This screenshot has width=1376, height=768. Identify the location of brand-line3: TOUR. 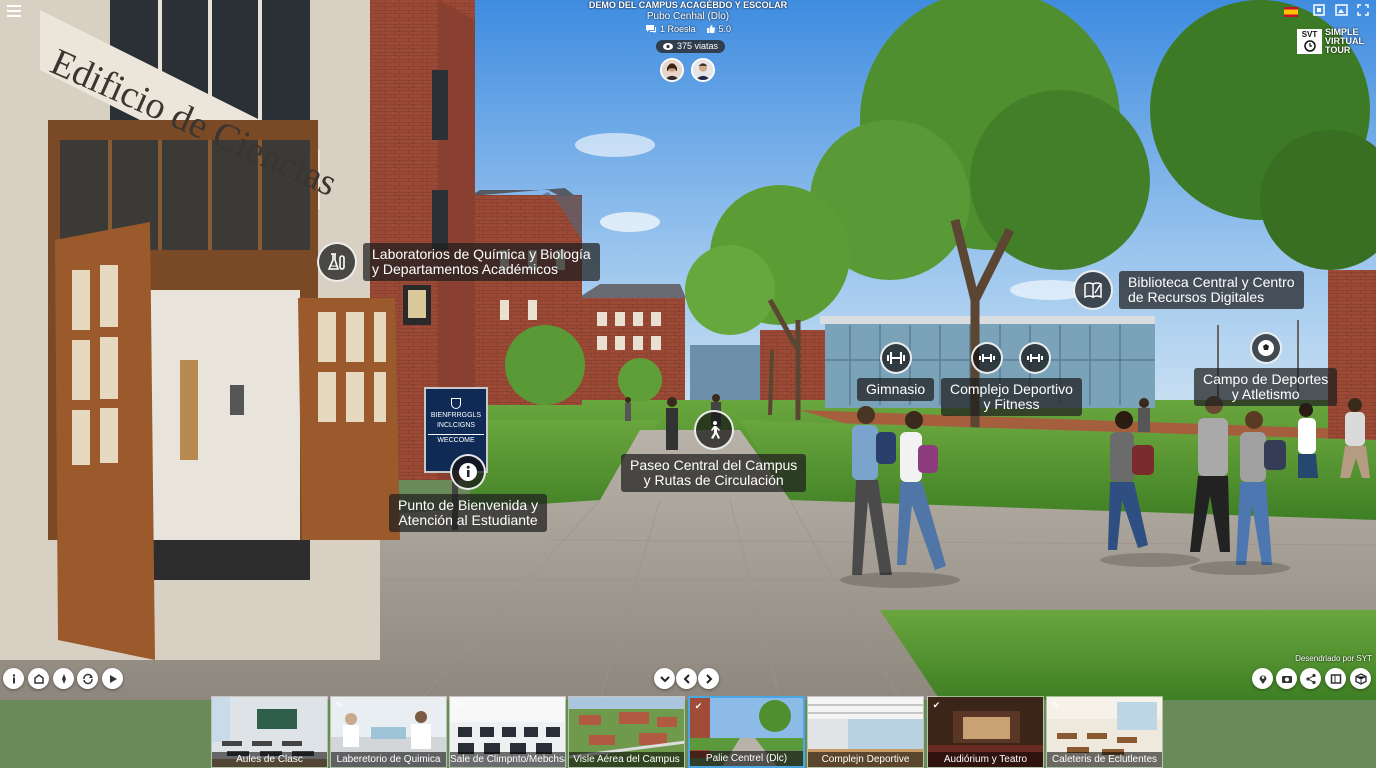
(1338, 50).